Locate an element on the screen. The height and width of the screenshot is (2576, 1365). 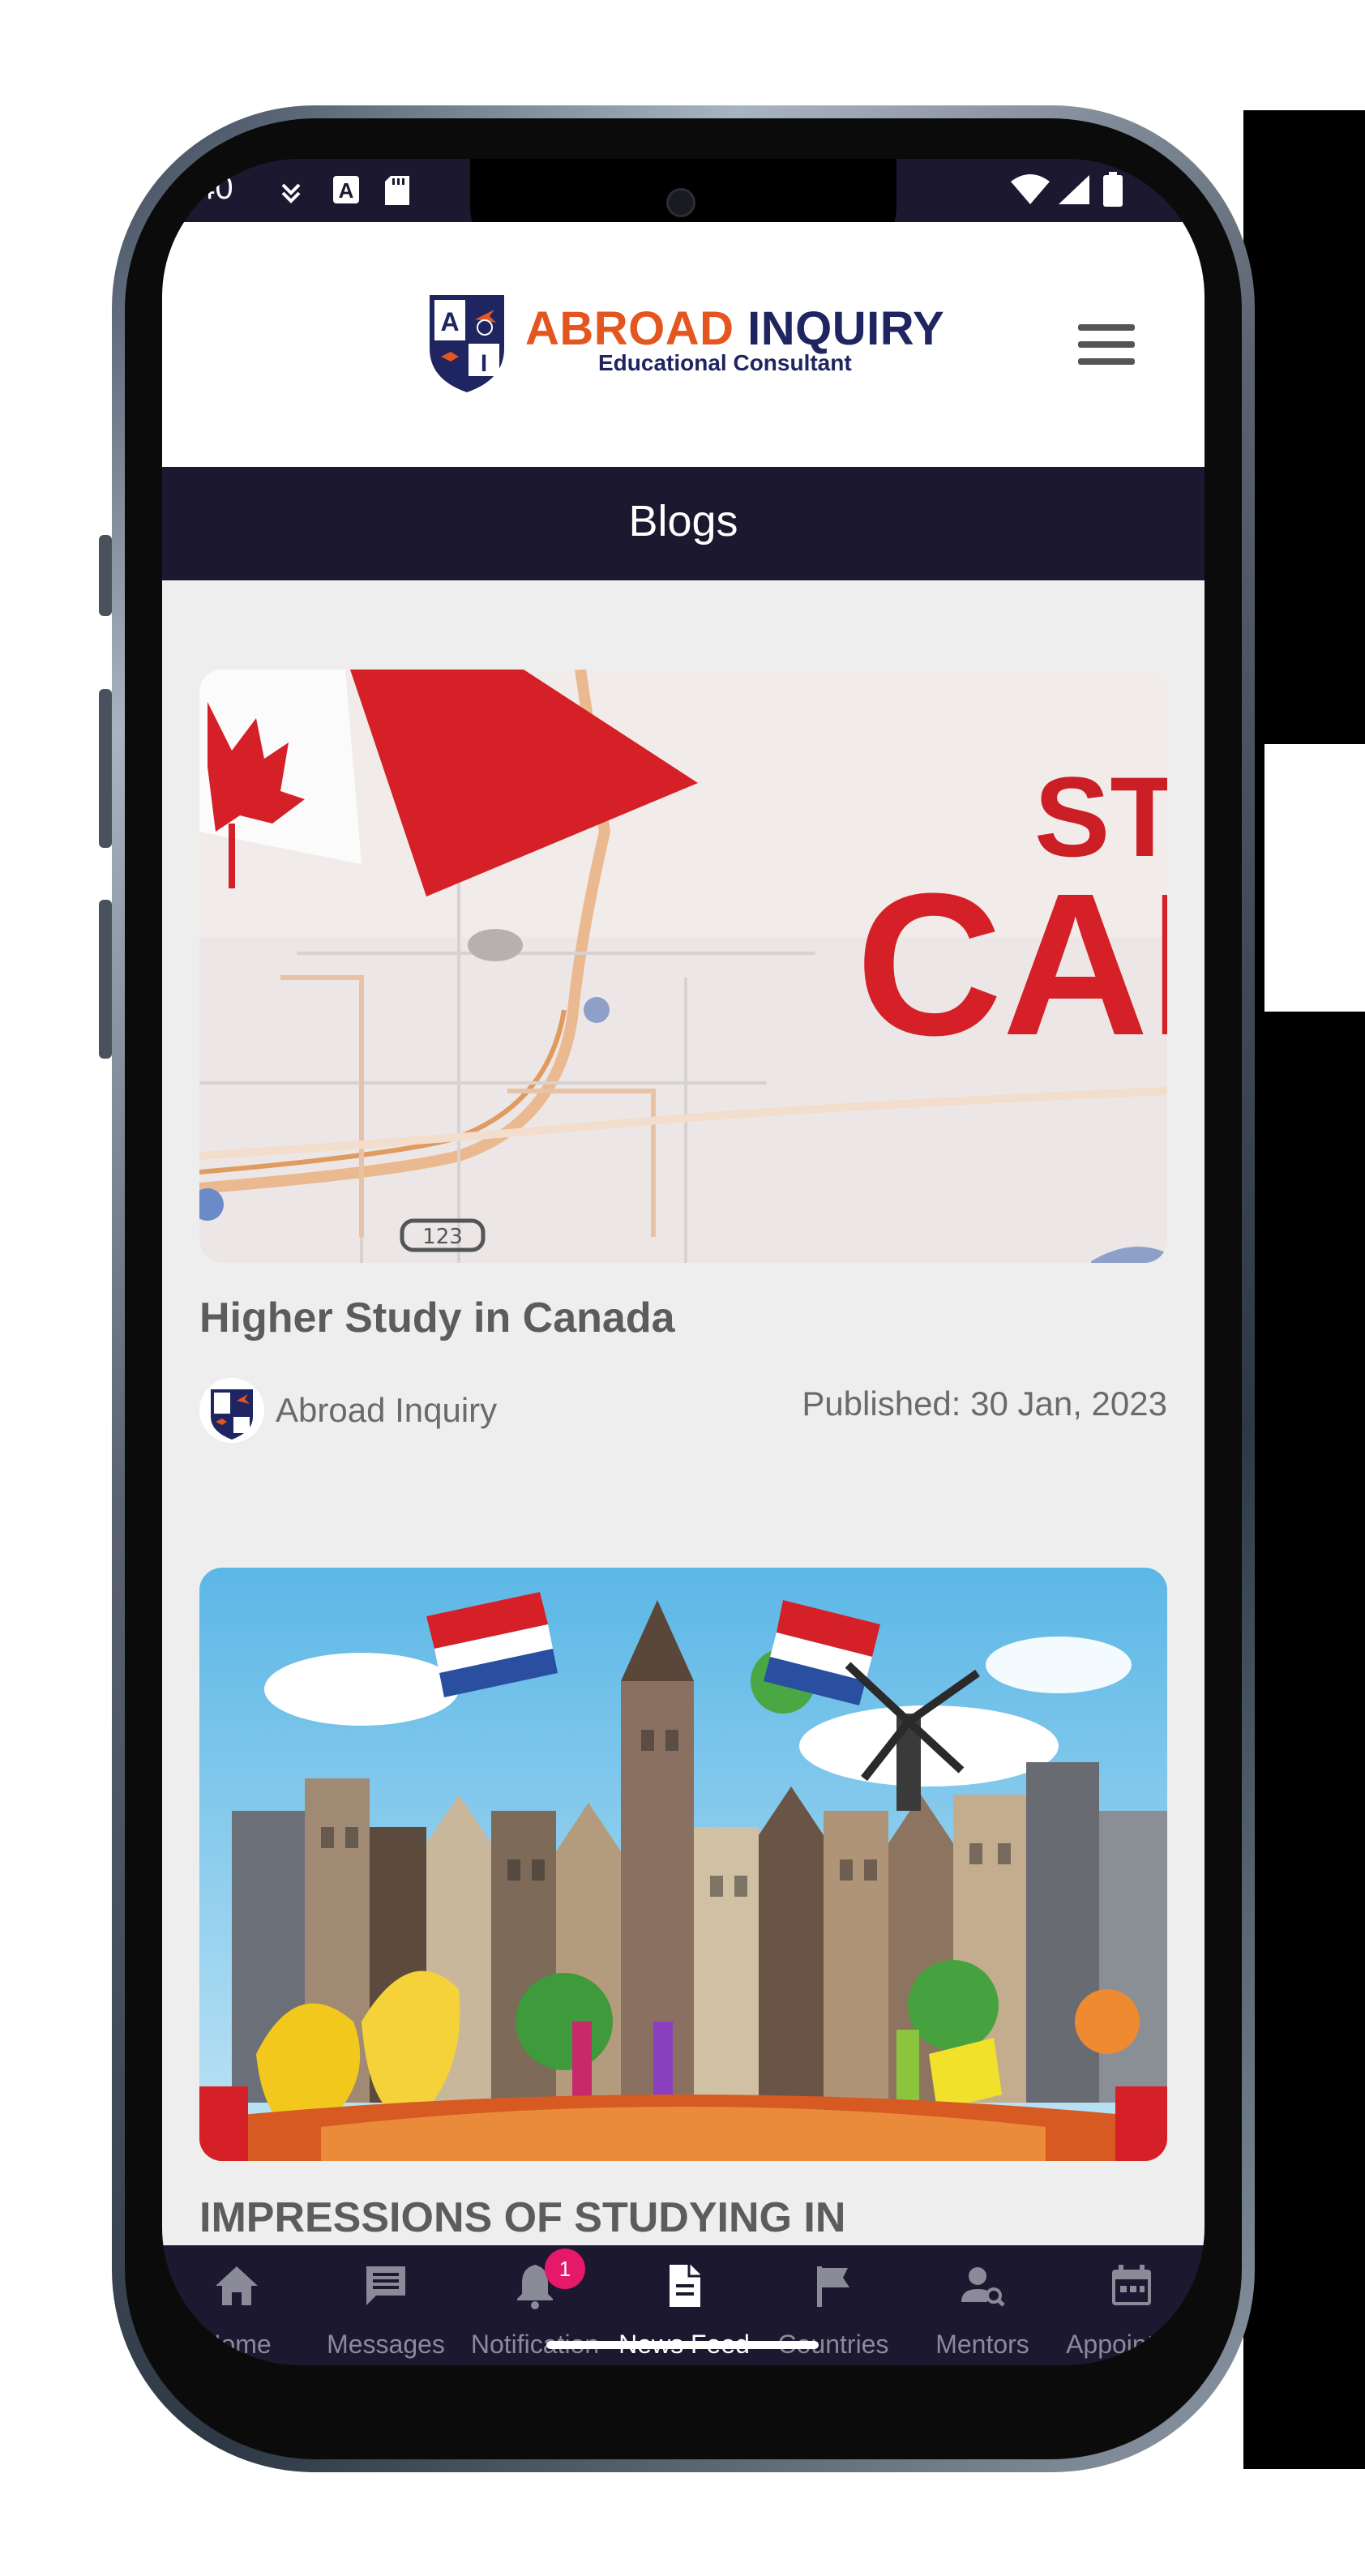
front-camera is located at coordinates (681, 202).